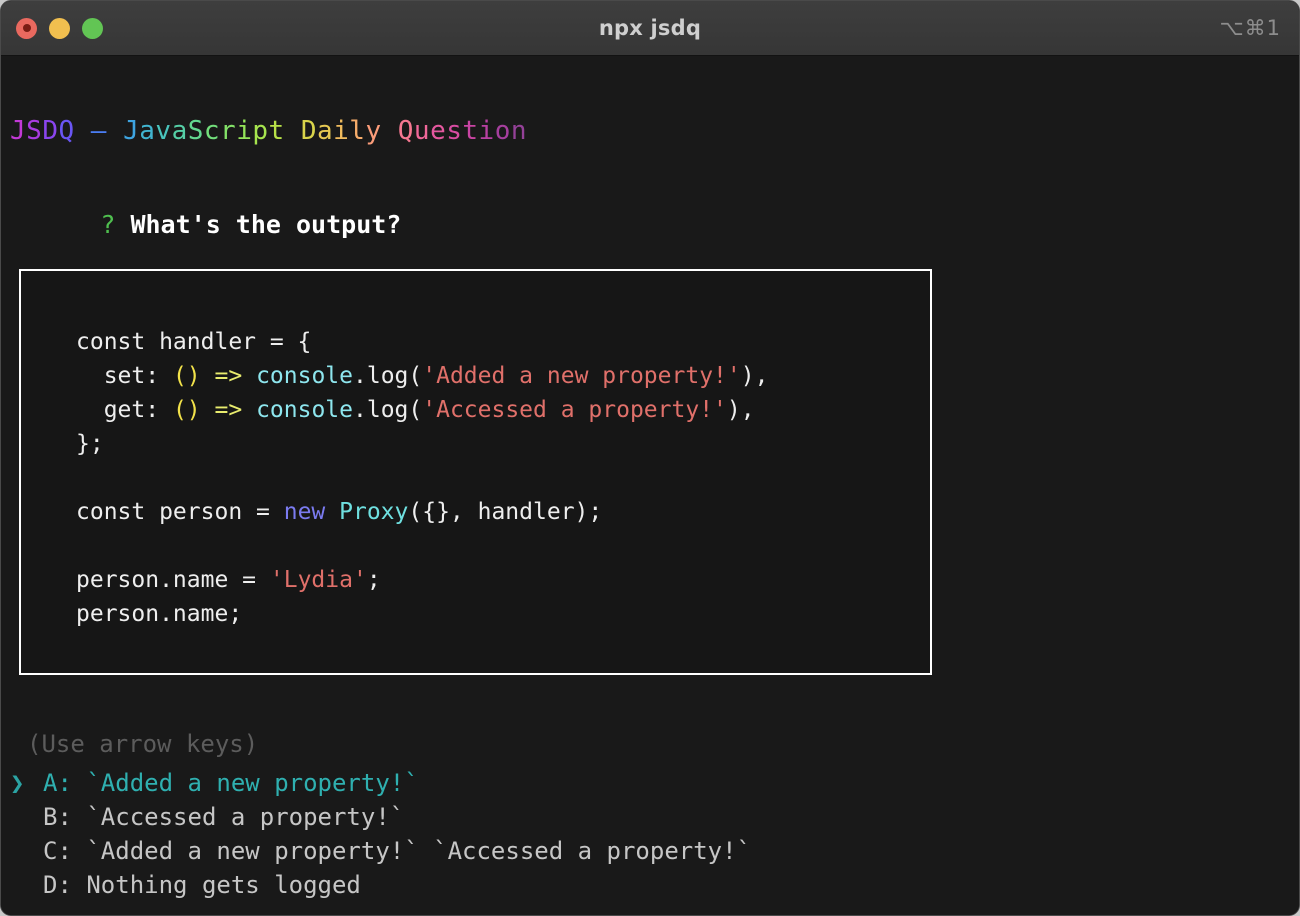 The image size is (1300, 916). What do you see at coordinates (266, 224) in the screenshot?
I see `question-text: What's the output?` at bounding box center [266, 224].